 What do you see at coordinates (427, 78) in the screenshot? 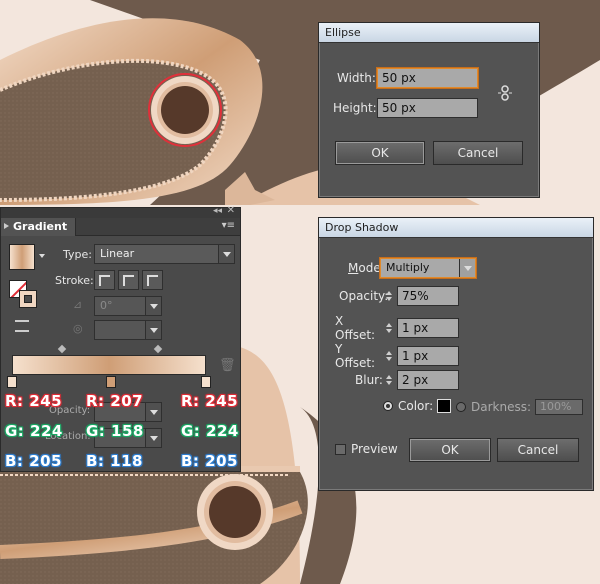
I see `width-input: 50 px` at bounding box center [427, 78].